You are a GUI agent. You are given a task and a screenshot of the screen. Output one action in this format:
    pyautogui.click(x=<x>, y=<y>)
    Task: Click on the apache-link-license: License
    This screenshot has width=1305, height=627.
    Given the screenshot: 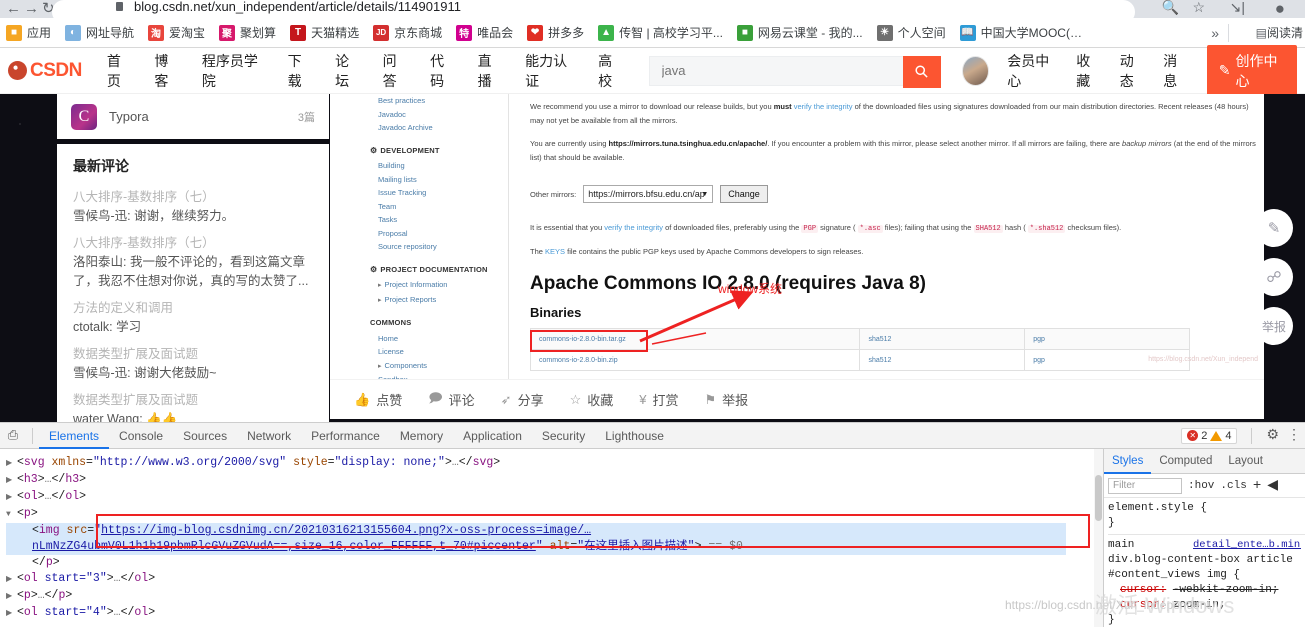 What is the action you would take?
    pyautogui.click(x=435, y=352)
    